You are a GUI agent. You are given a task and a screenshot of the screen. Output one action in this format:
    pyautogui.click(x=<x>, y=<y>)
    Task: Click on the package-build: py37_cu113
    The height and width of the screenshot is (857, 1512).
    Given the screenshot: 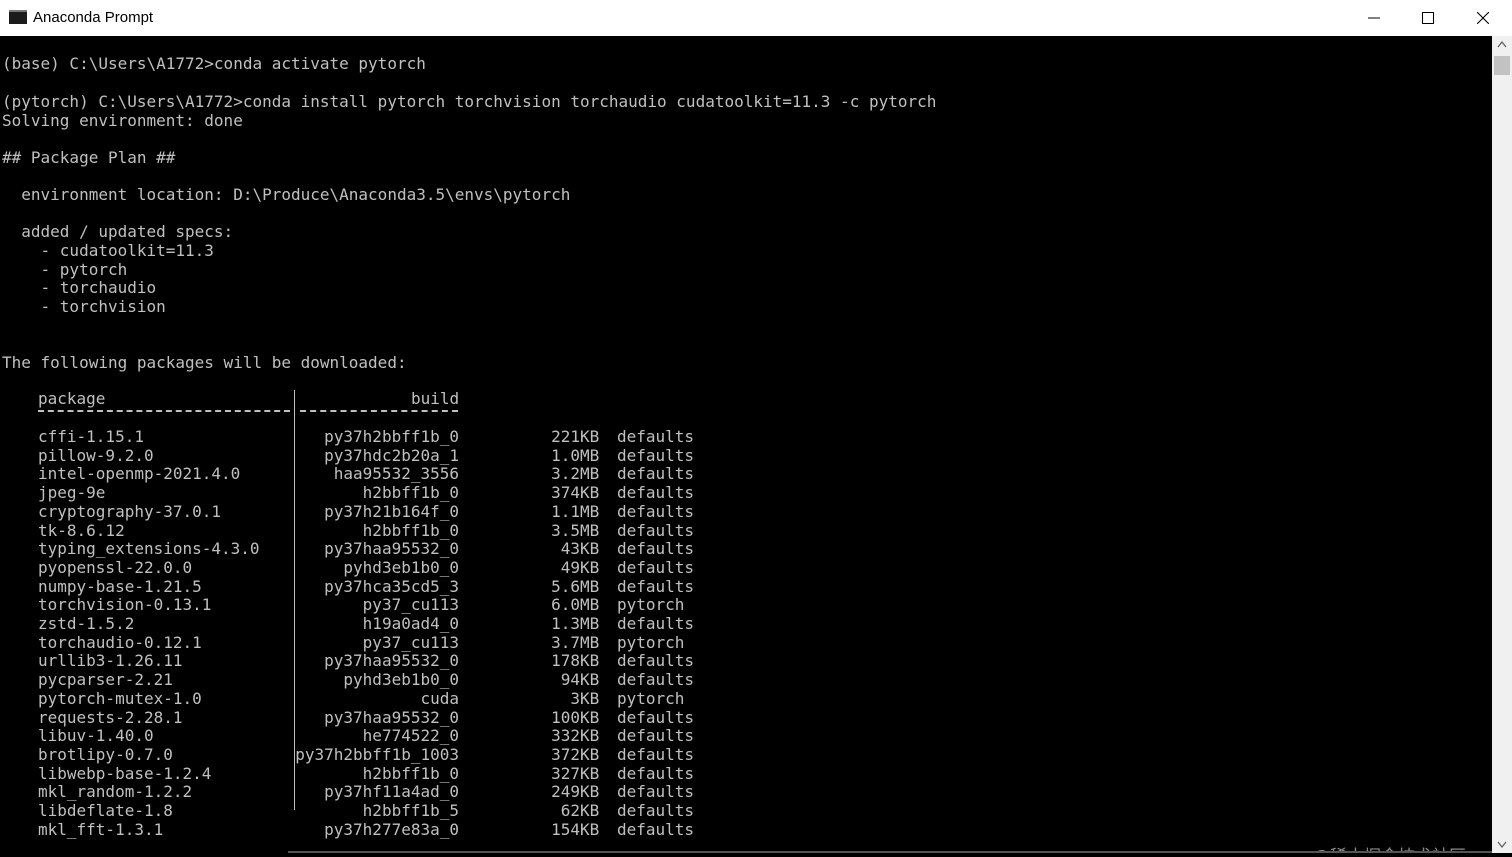 What is the action you would take?
    pyautogui.click(x=410, y=642)
    